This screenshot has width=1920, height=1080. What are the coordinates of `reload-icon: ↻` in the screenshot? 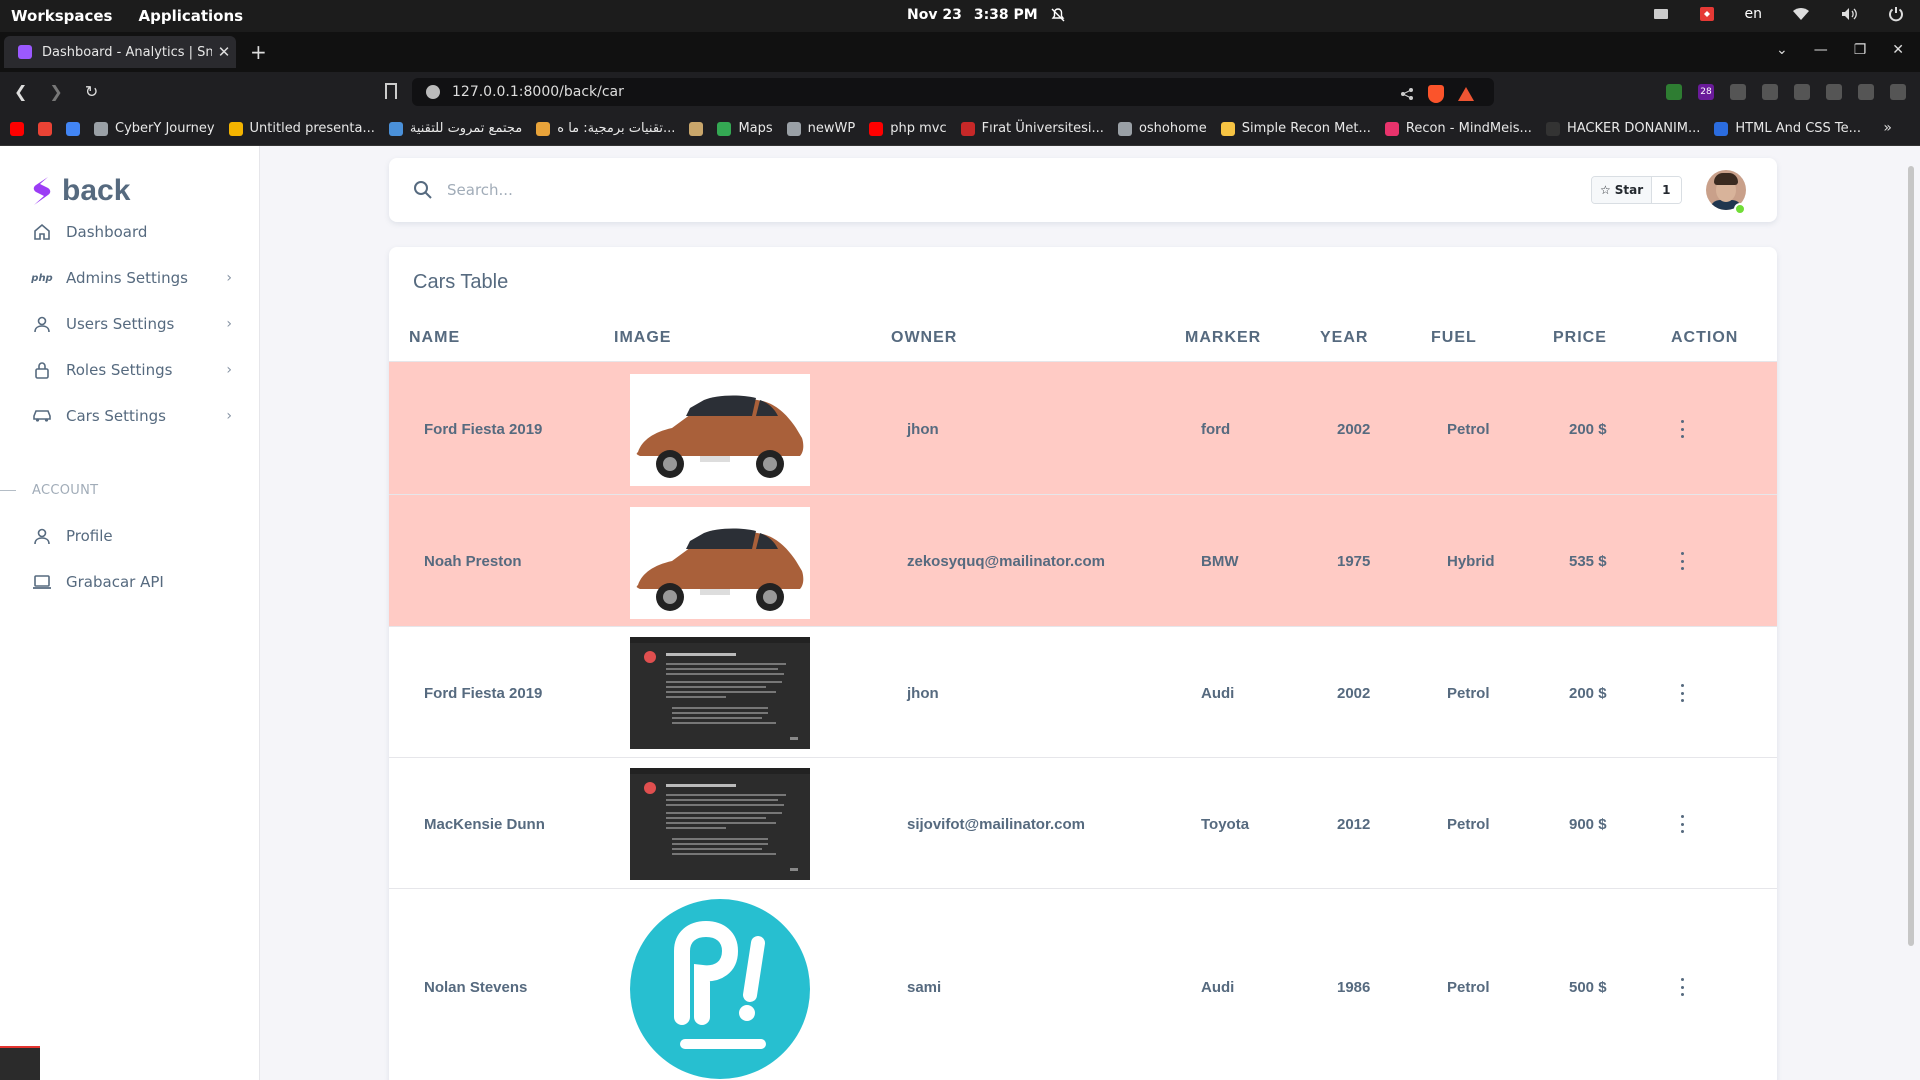 It's located at (91, 91).